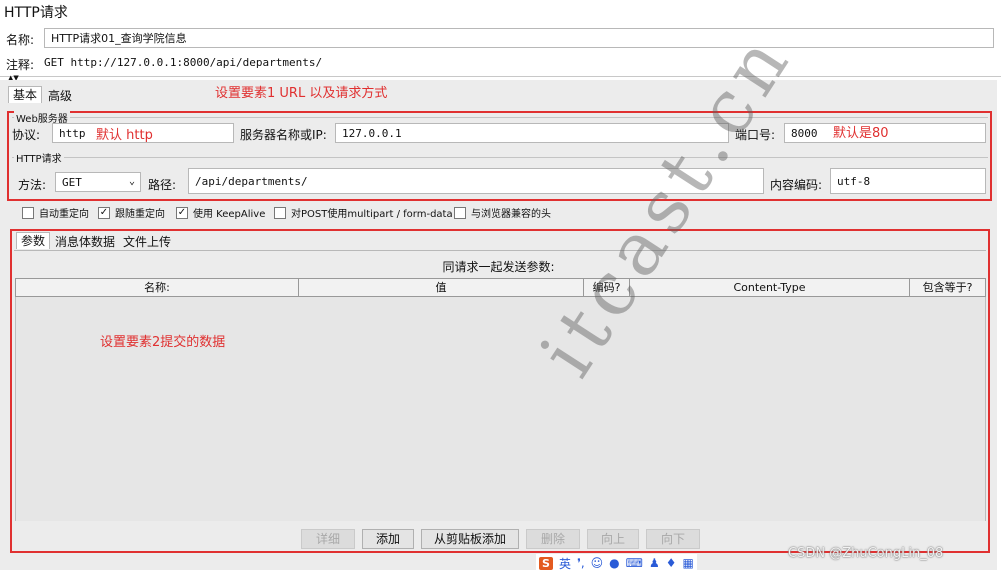 The height and width of the screenshot is (572, 1001). I want to click on option-browser-headers: 与浏览器兼容的头, so click(502, 212).